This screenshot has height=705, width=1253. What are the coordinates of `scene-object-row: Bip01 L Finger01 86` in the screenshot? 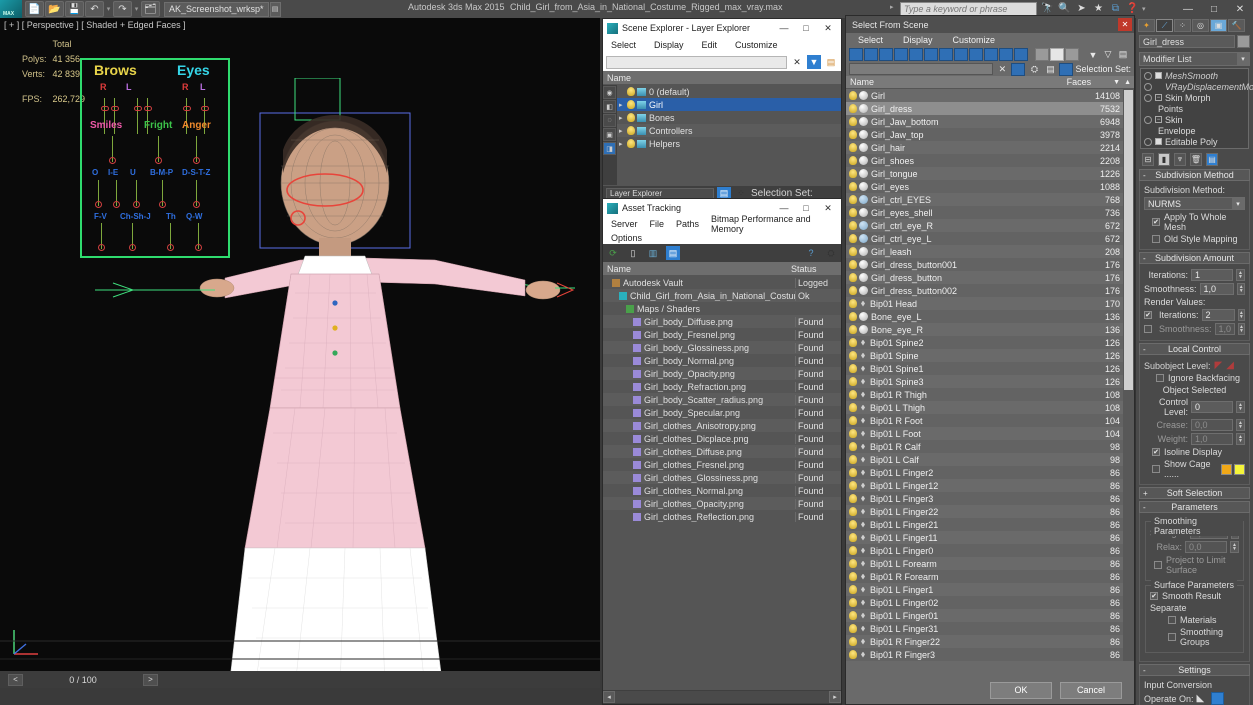 It's located at (990, 615).